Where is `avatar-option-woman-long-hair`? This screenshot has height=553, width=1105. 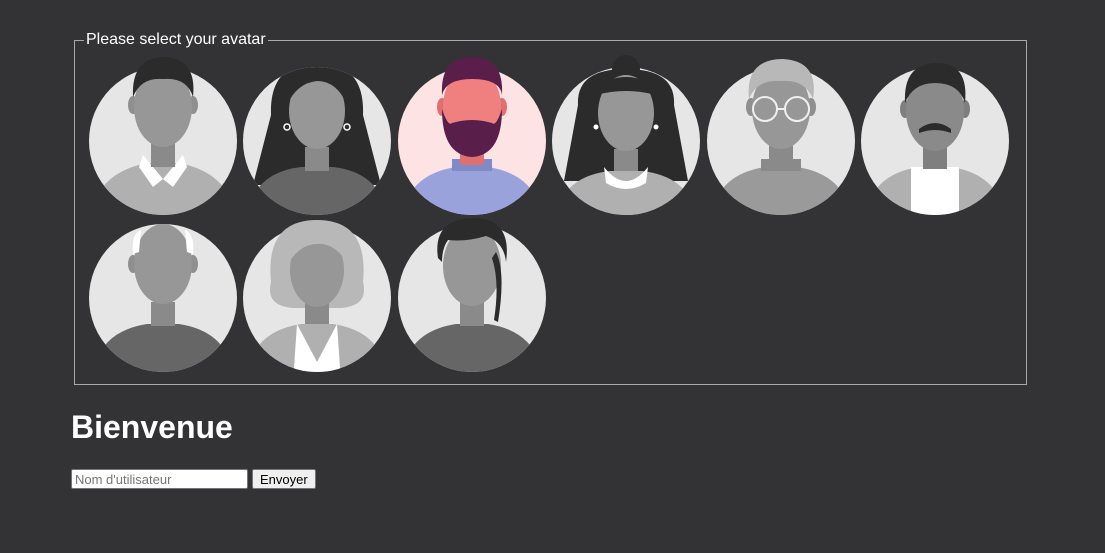 avatar-option-woman-long-hair is located at coordinates (317, 135).